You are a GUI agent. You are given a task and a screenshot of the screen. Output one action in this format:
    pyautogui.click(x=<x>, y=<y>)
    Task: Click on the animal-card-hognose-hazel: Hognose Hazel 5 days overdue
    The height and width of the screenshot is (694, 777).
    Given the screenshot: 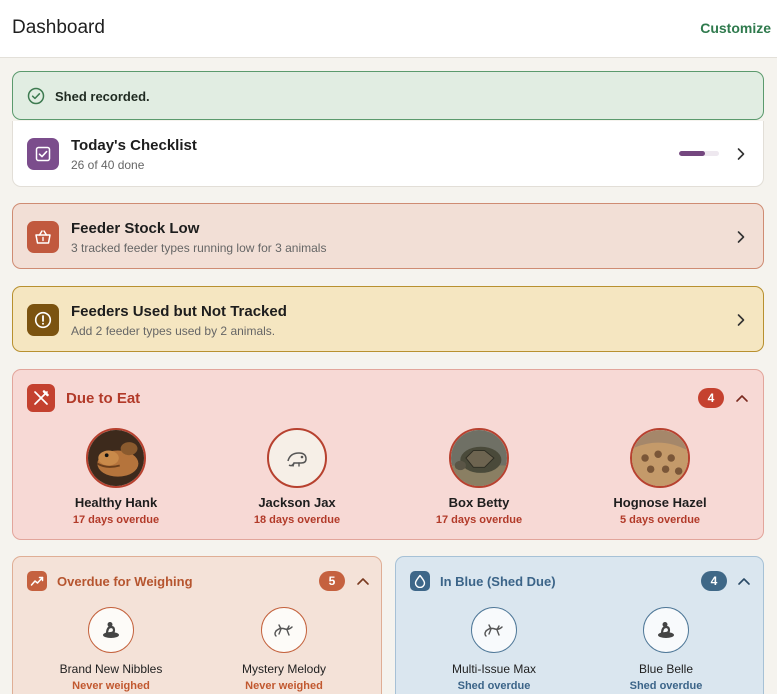 What is the action you would take?
    pyautogui.click(x=660, y=477)
    